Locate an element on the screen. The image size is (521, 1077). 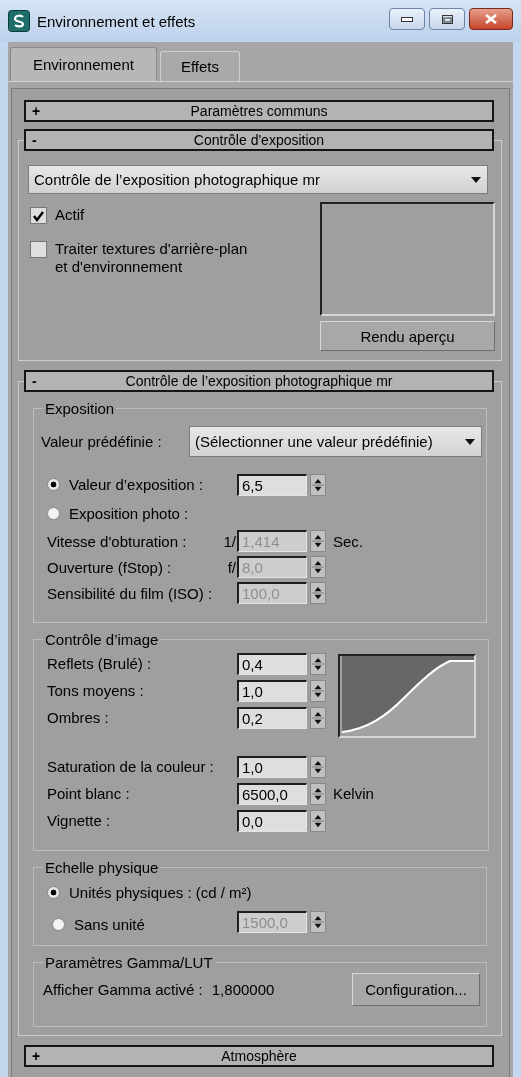
unit-label: Kelvin is located at coordinates (353, 793).